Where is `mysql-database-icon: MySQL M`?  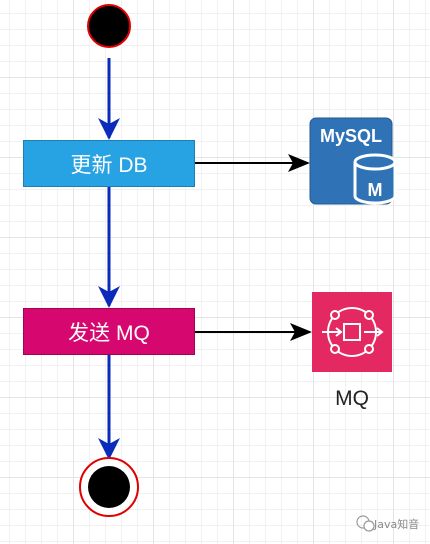
mysql-database-icon: MySQL M is located at coordinates (353, 161).